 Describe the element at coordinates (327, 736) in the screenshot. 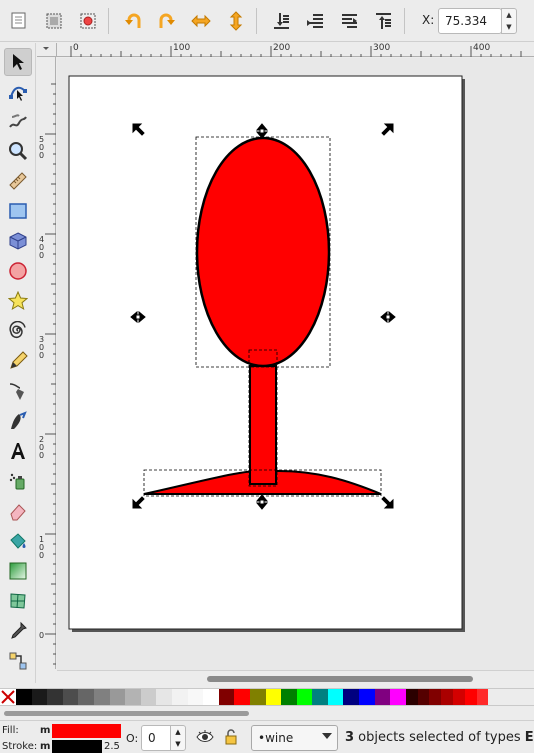

I see `chevron-down-icon` at that location.